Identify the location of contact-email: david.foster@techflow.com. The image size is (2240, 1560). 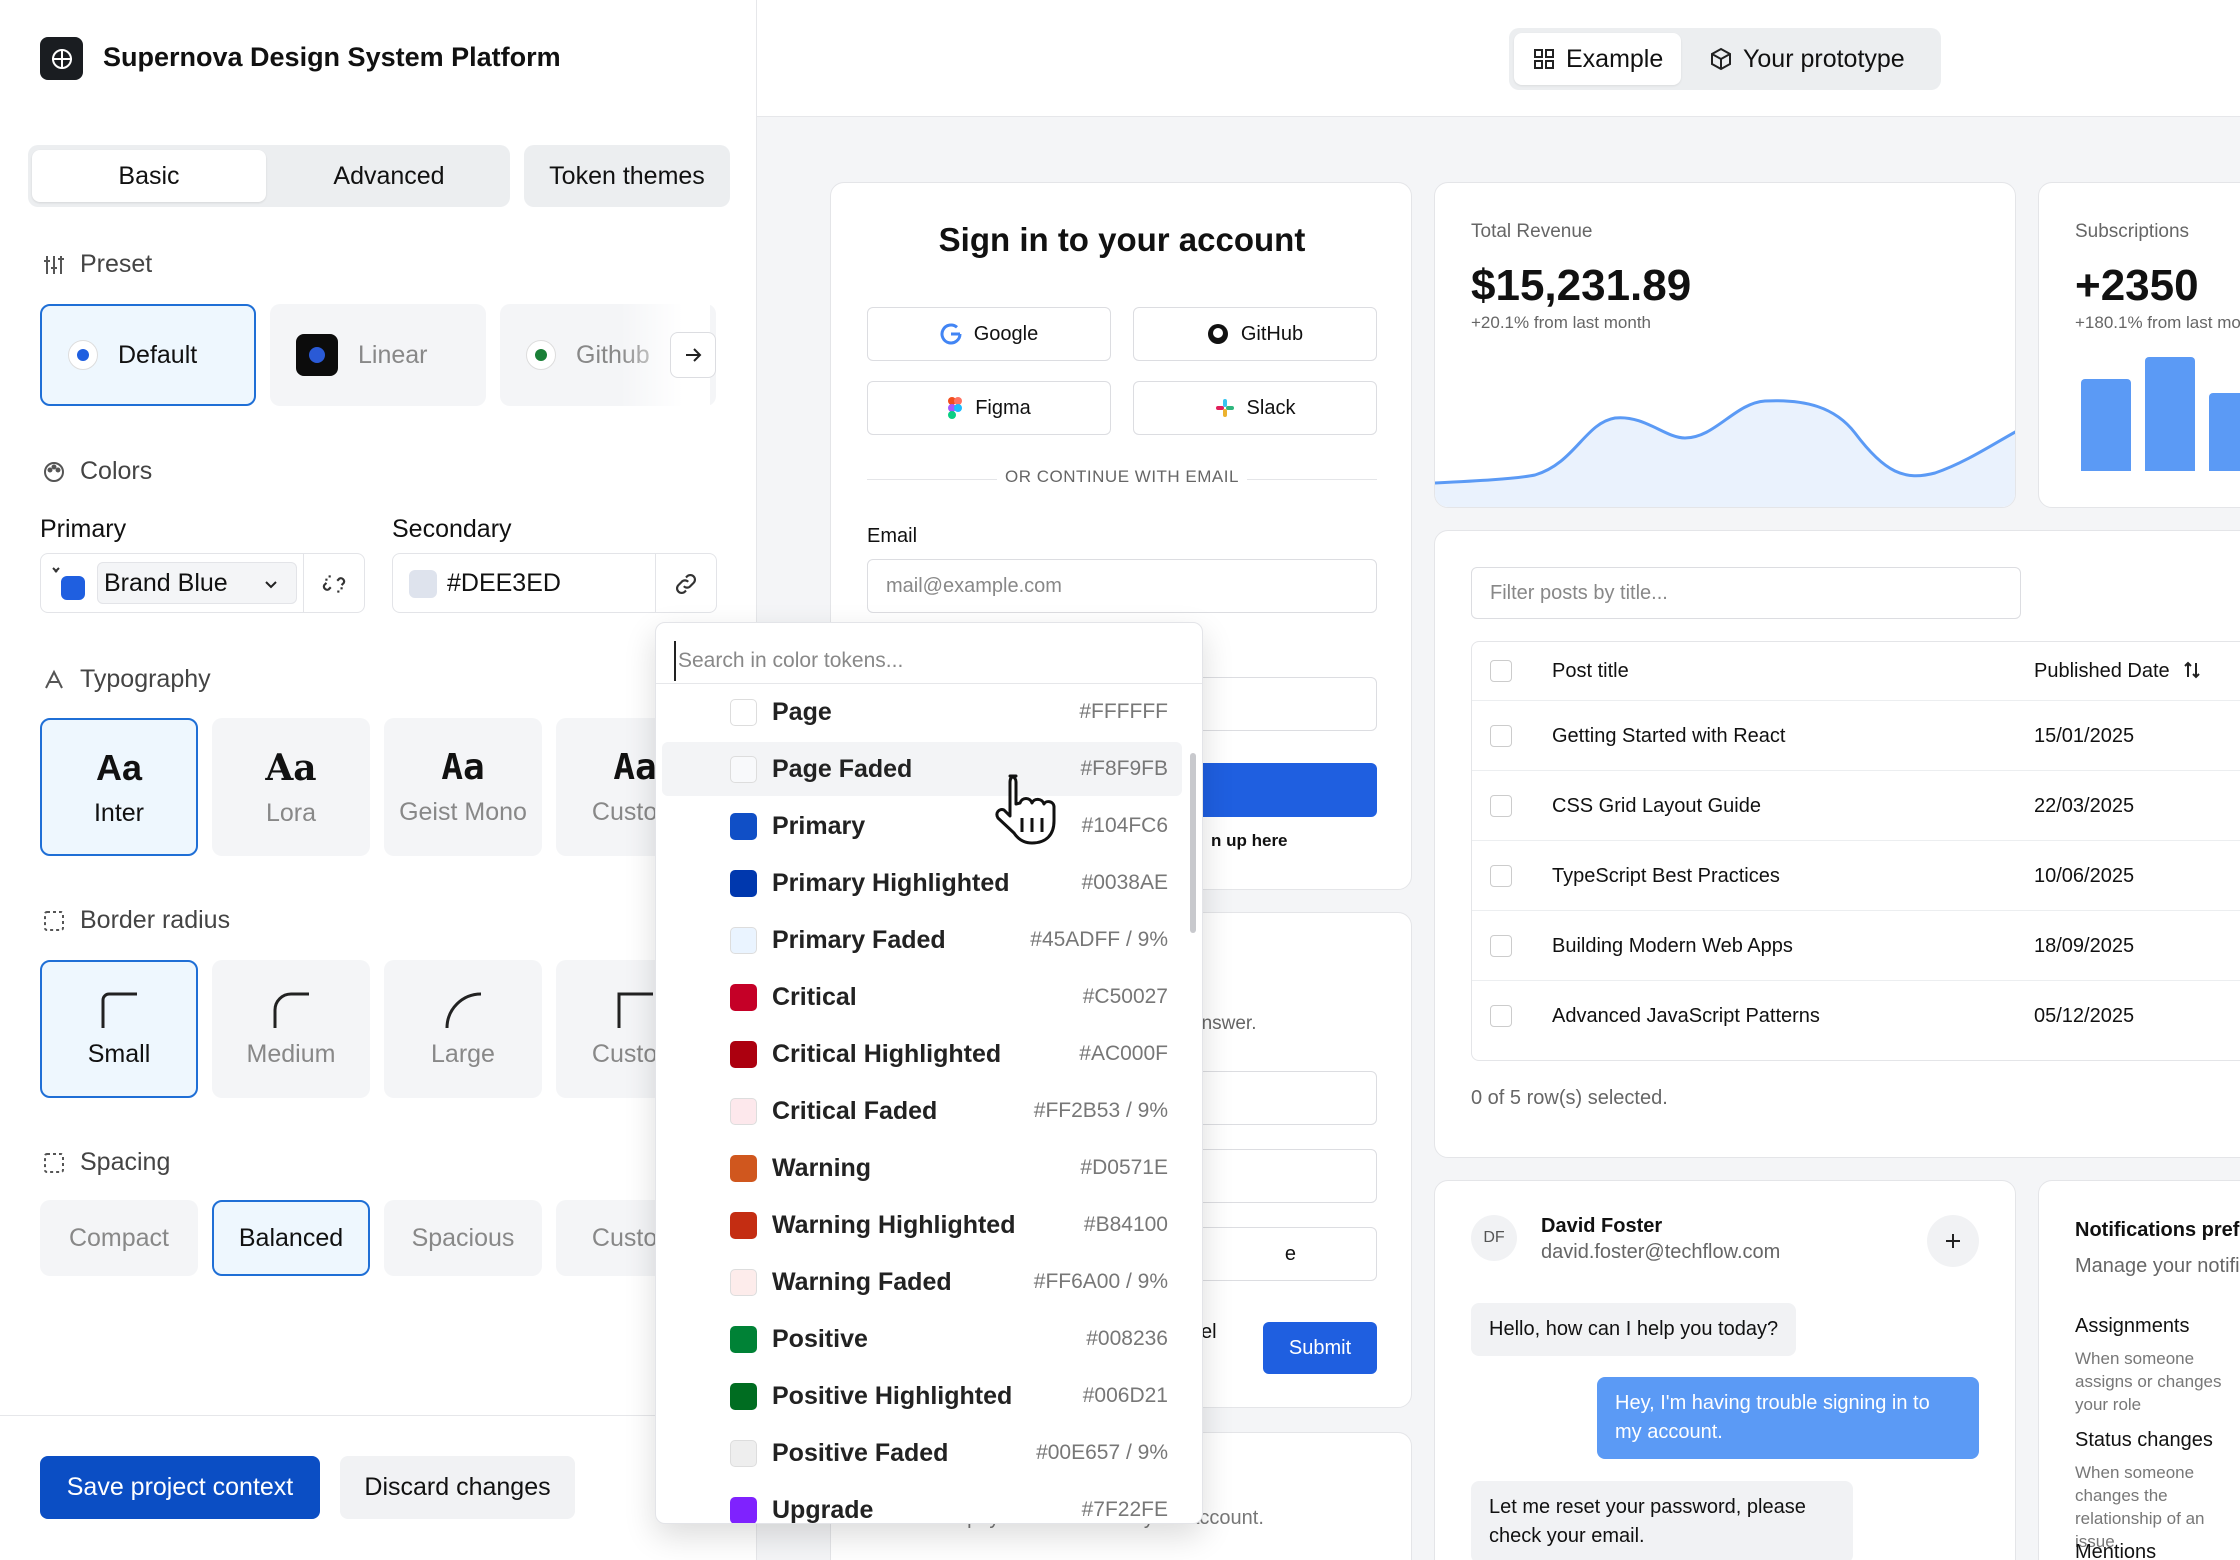
(1661, 1252).